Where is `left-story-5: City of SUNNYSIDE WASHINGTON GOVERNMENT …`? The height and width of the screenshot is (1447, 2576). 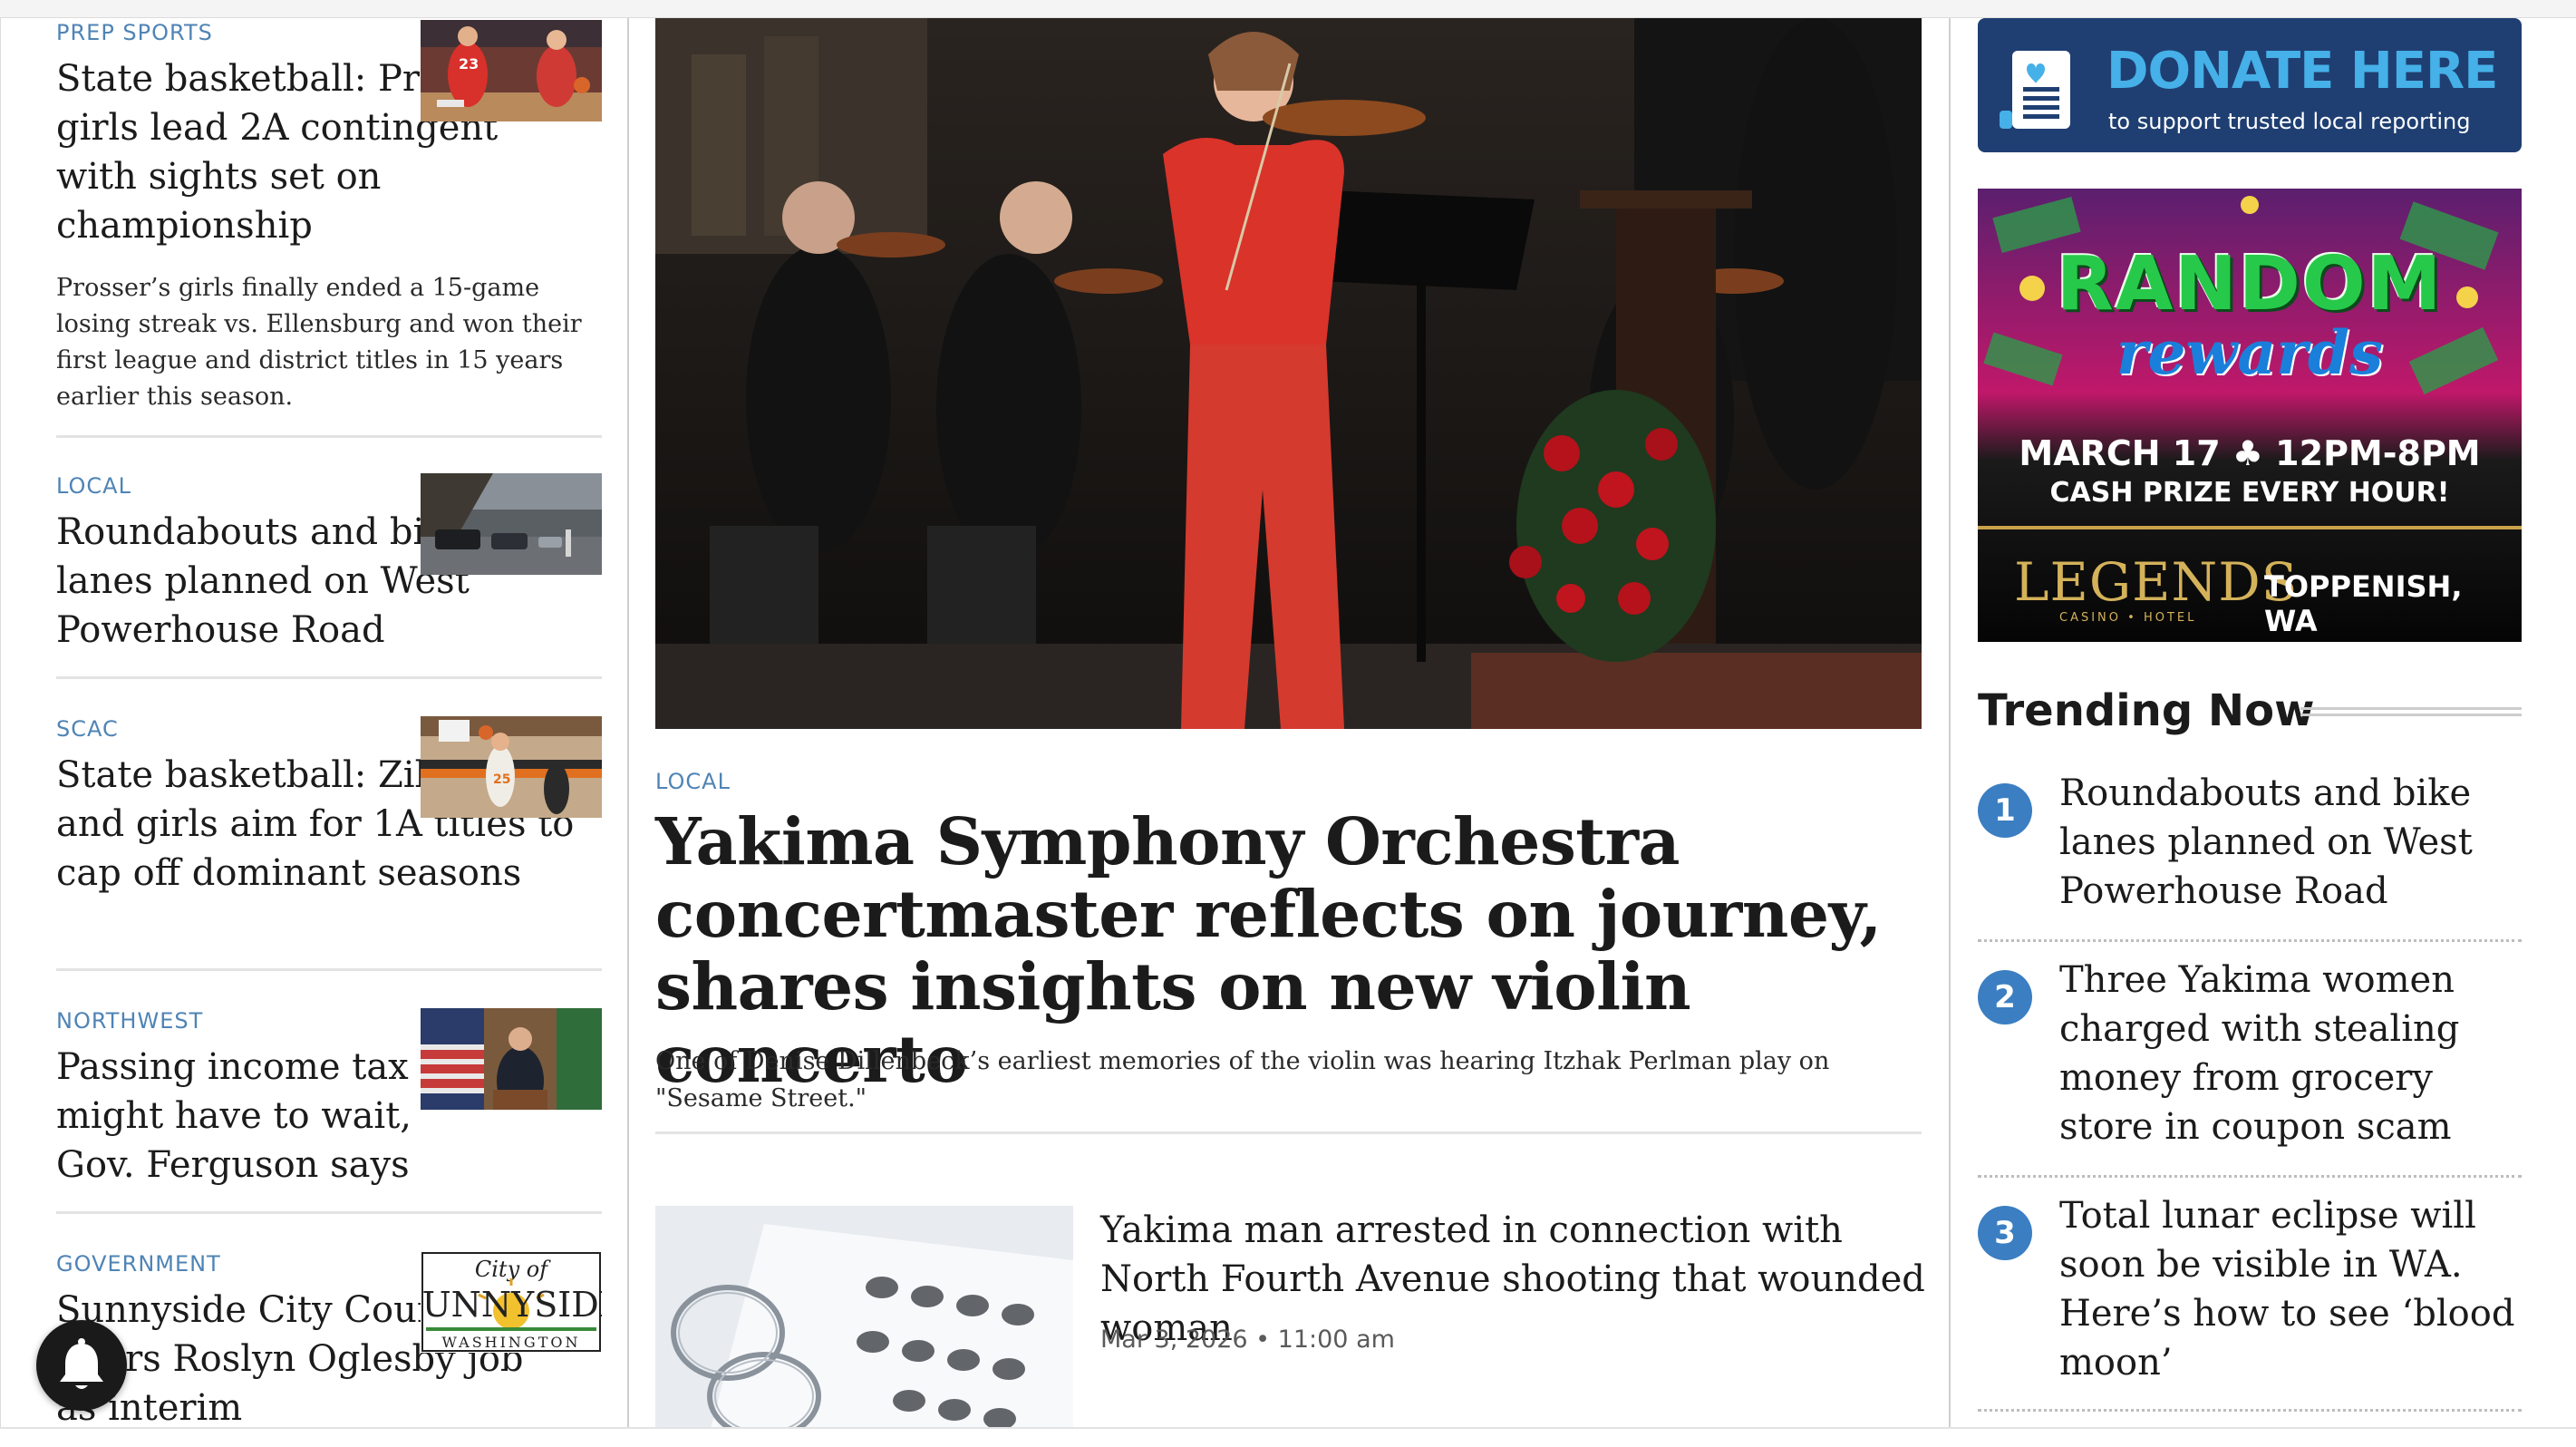 left-story-5: City of SUNNYSIDE WASHINGTON GOVERNMENT … is located at coordinates (329, 1339).